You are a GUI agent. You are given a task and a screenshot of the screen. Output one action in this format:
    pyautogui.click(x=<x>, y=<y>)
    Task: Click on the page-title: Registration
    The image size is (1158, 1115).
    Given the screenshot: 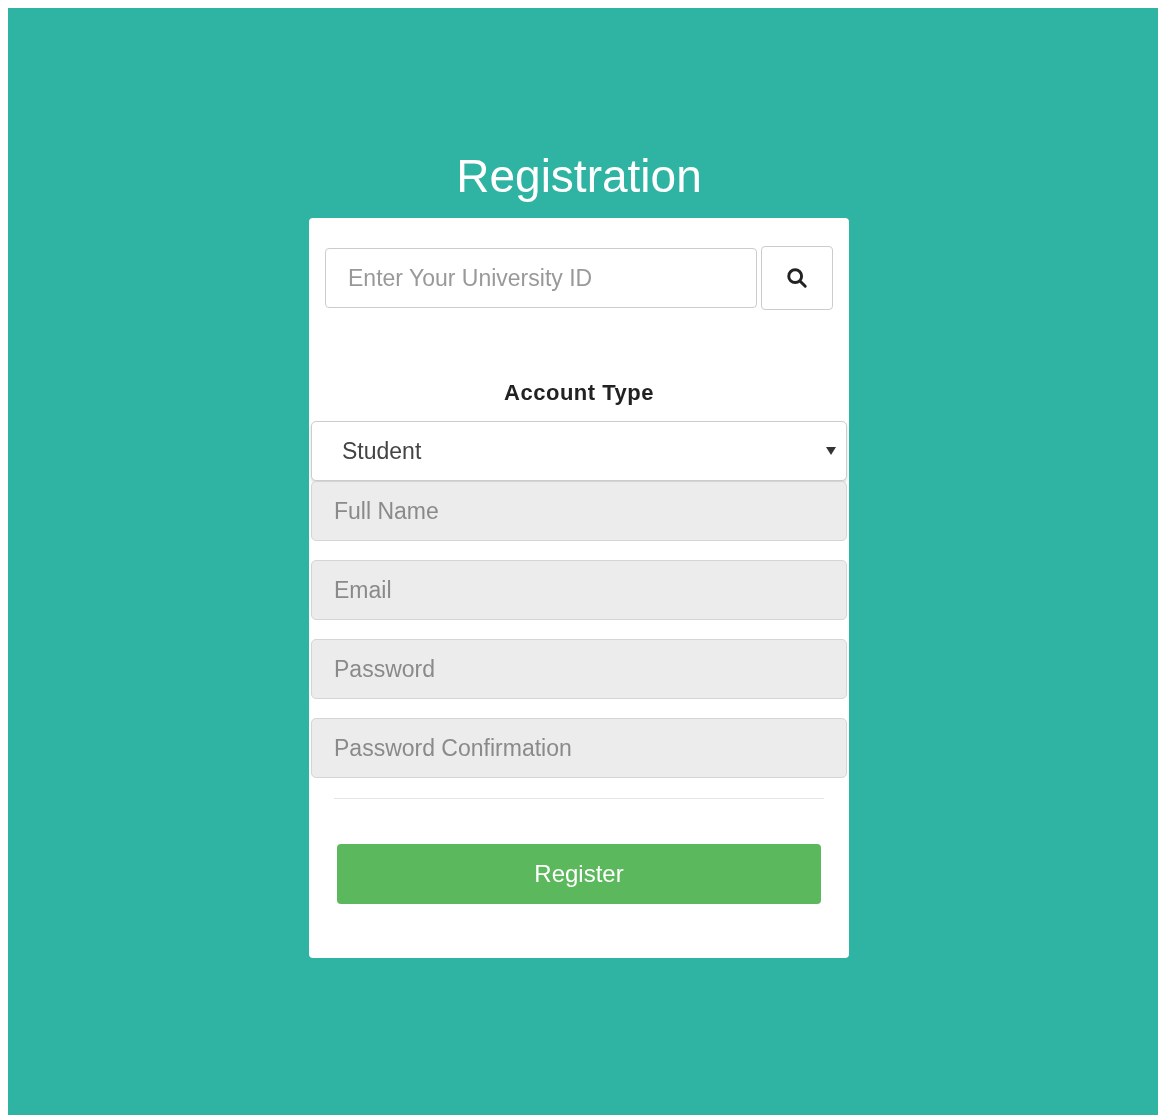 What is the action you would take?
    pyautogui.click(x=579, y=176)
    